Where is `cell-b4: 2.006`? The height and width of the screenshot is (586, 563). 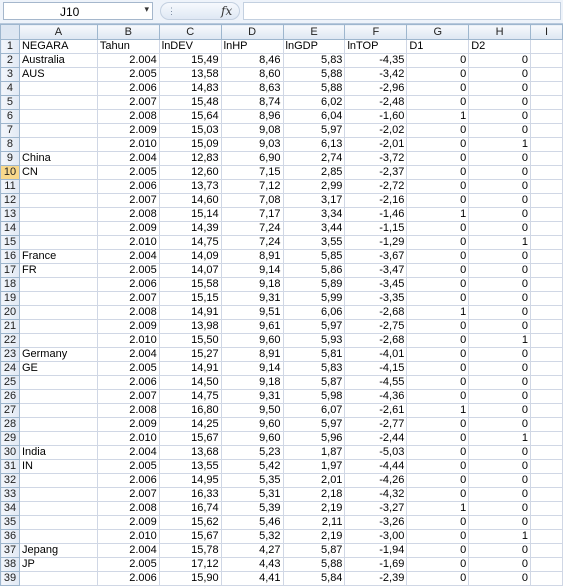 cell-b4: 2.006 is located at coordinates (128, 88).